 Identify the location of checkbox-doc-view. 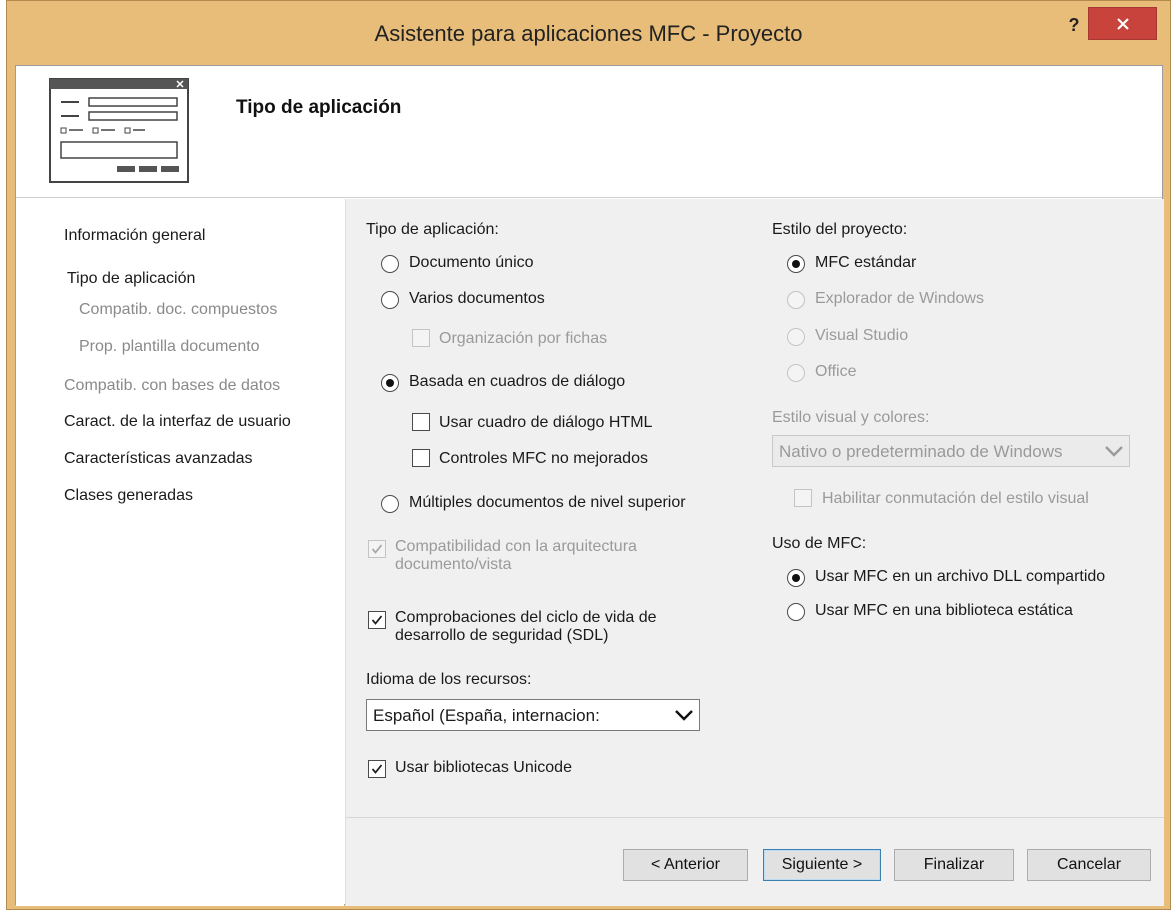
(377, 549).